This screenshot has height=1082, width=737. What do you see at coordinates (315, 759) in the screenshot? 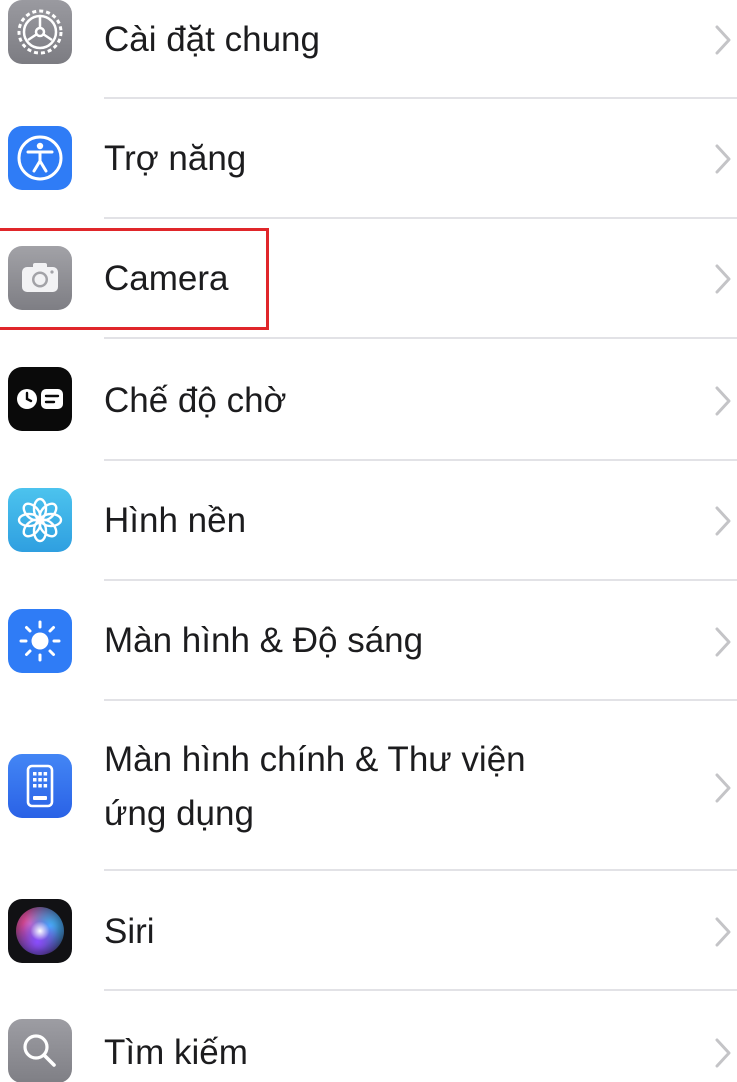
I see `settings-row-label-line1: Màn hình chính & Thư viện` at bounding box center [315, 759].